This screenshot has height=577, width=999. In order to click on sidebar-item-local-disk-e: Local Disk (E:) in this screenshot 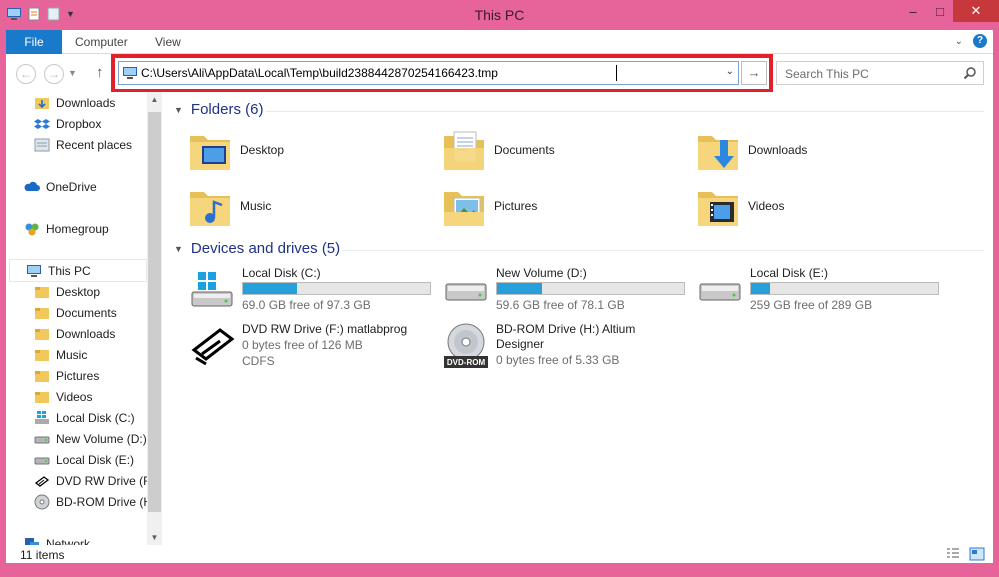, I will do `click(98, 459)`.